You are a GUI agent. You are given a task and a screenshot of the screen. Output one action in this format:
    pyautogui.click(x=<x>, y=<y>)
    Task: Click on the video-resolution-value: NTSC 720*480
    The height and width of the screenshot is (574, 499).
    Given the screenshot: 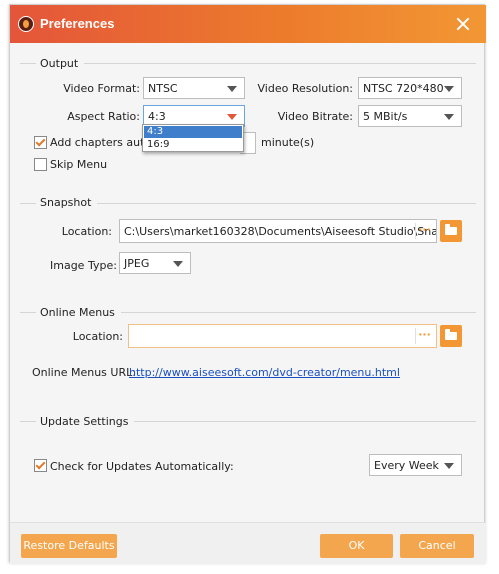 What is the action you would take?
    pyautogui.click(x=403, y=88)
    